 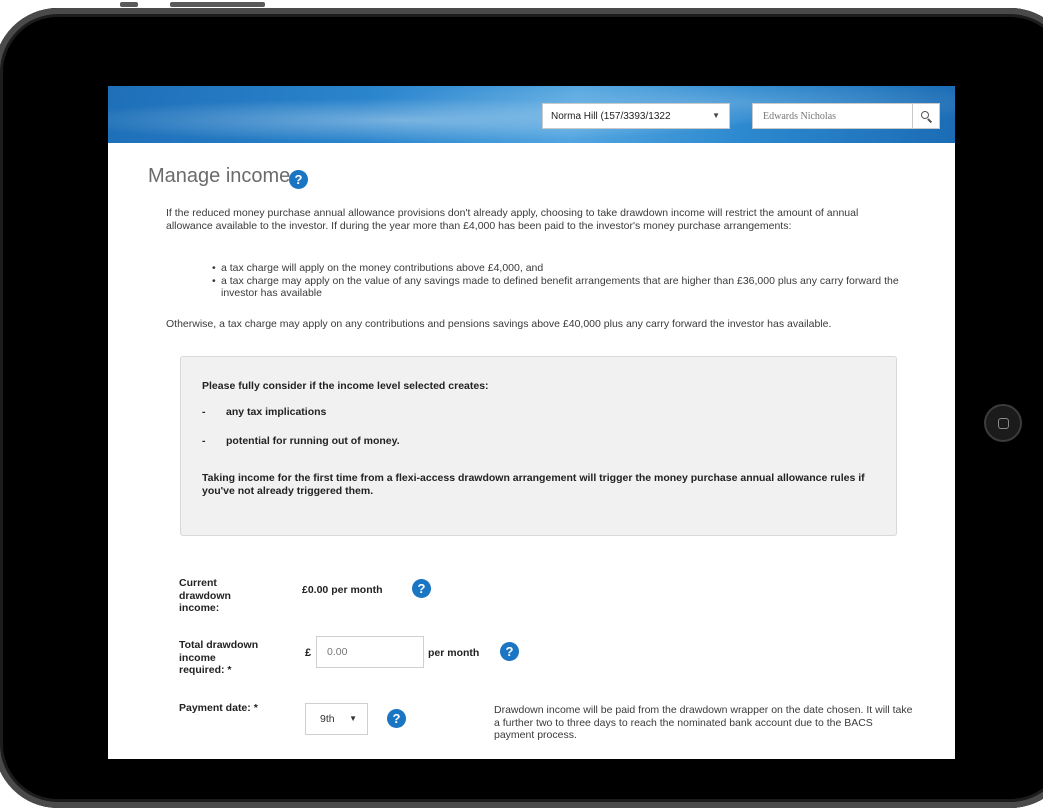 I want to click on adviser-search, so click(x=846, y=116).